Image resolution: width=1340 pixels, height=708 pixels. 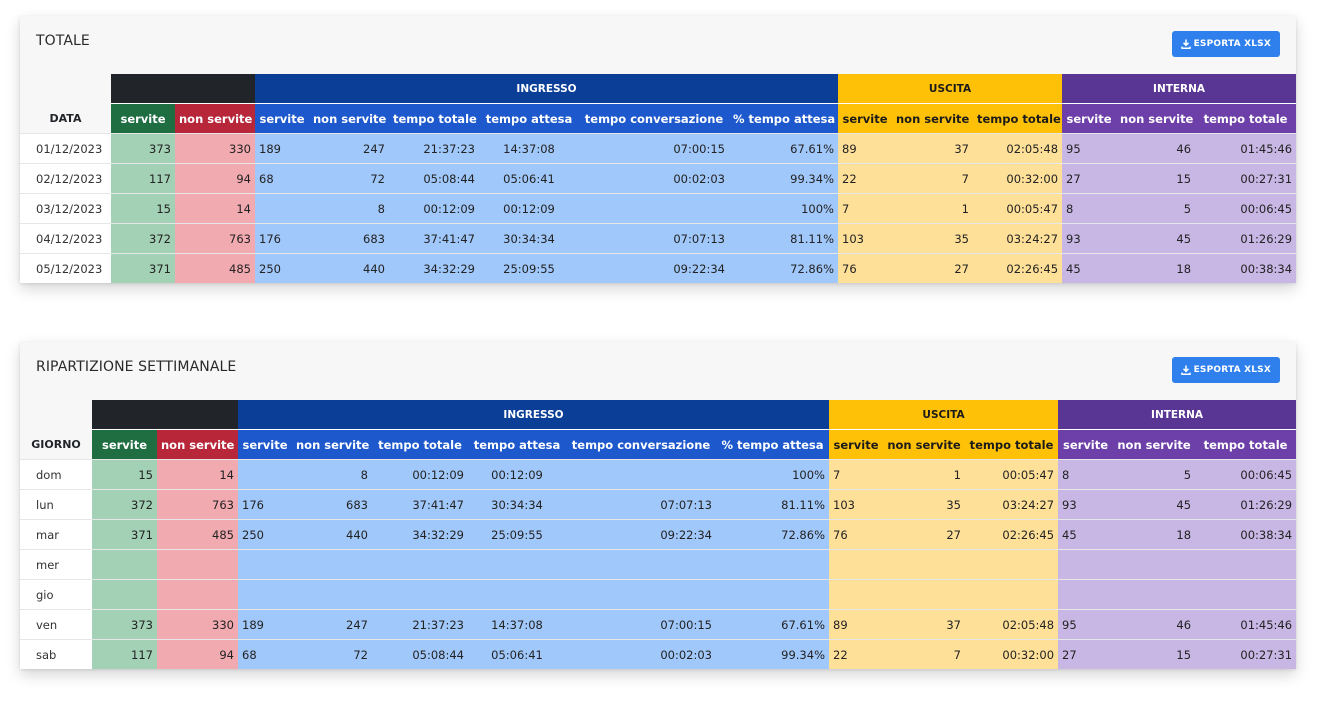 I want to click on cell-uscita-tempo-totale: 02:26:45, so click(x=1012, y=534).